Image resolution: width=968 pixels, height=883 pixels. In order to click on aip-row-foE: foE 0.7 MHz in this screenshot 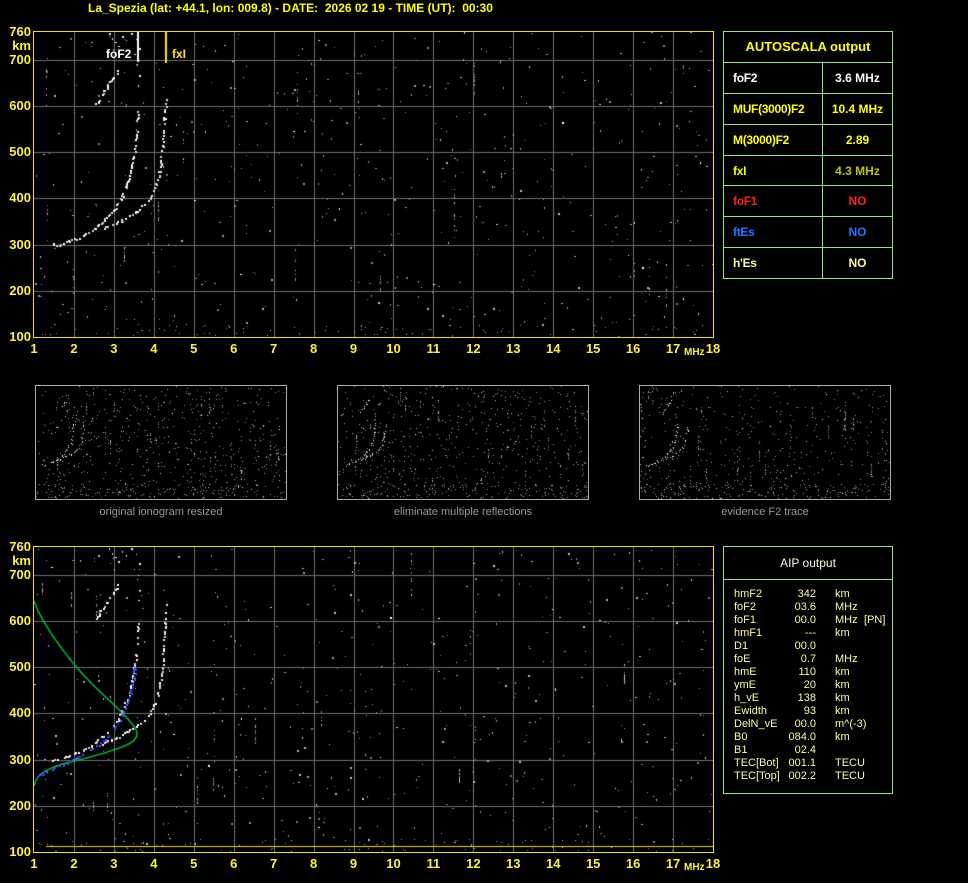, I will do `click(808, 659)`.